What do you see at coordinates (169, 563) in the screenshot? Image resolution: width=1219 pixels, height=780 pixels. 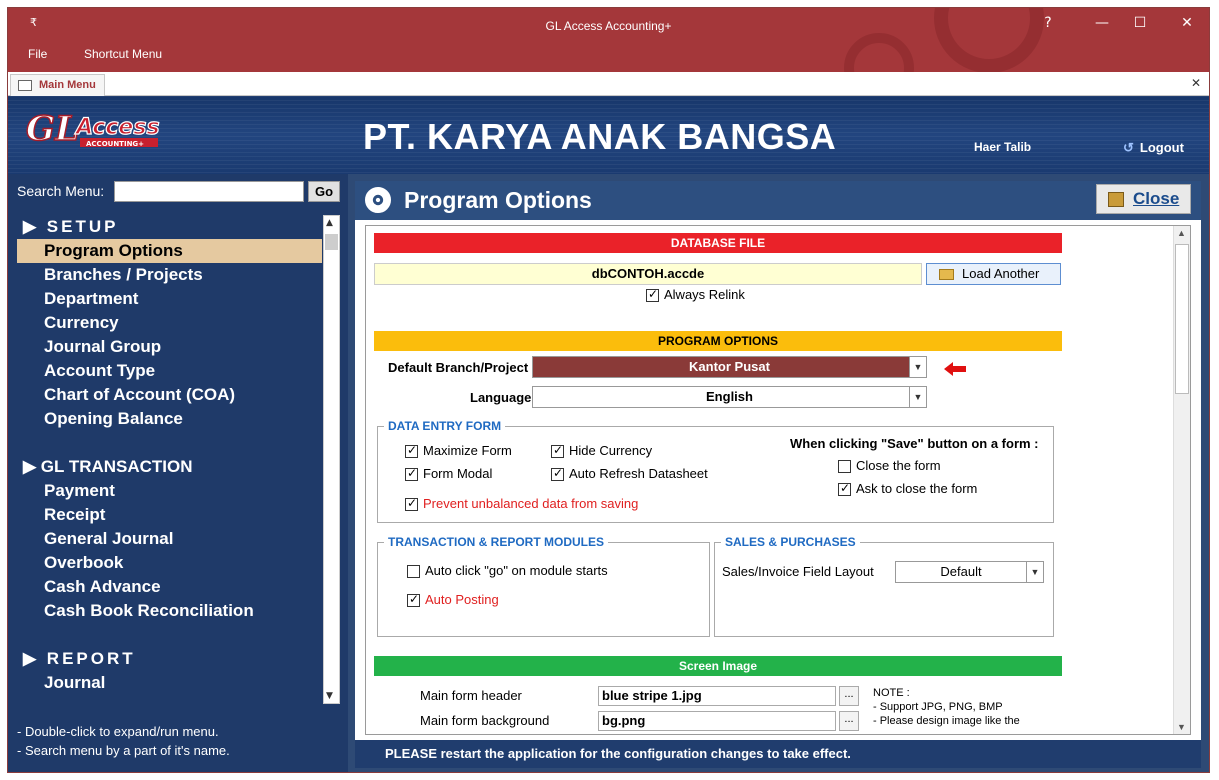 I see `sidebar-item: Overbook` at bounding box center [169, 563].